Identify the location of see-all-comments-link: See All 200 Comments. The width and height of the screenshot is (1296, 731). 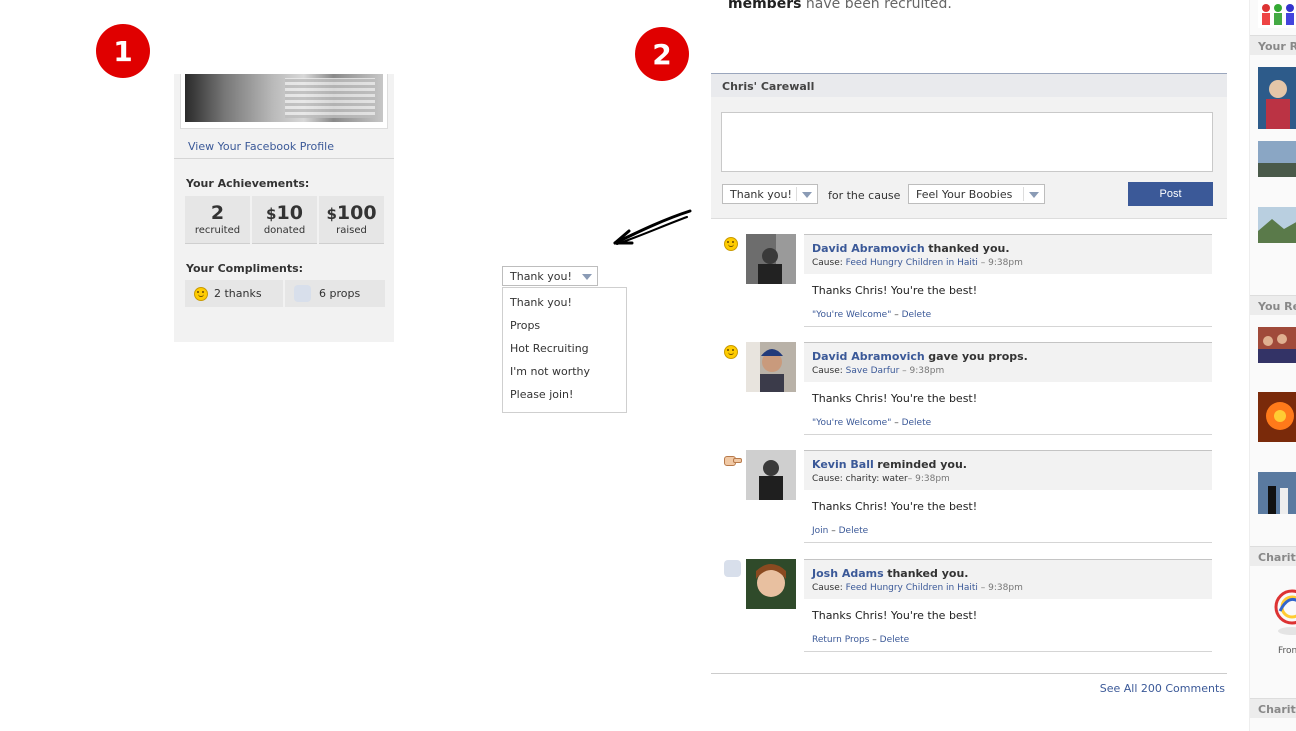
(1162, 688).